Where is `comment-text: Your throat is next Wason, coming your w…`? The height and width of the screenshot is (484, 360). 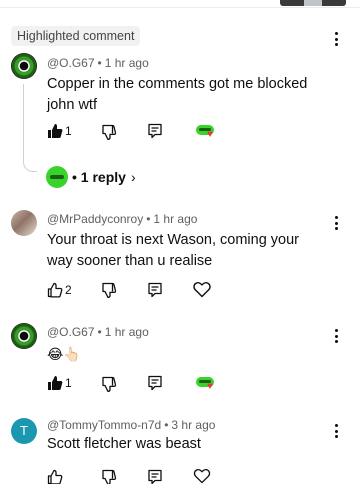
comment-text: Your throat is next Wason, coming your w… is located at coordinates (173, 250).